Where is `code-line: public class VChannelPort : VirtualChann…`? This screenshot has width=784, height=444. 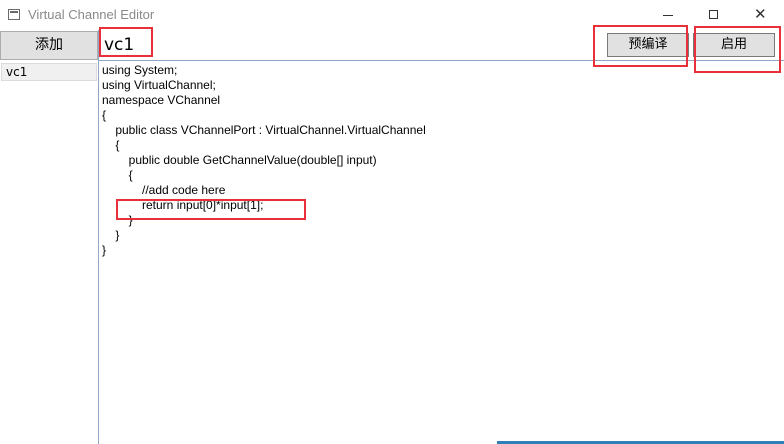 code-line: public class VChannelPort : VirtualChann… is located at coordinates (264, 130).